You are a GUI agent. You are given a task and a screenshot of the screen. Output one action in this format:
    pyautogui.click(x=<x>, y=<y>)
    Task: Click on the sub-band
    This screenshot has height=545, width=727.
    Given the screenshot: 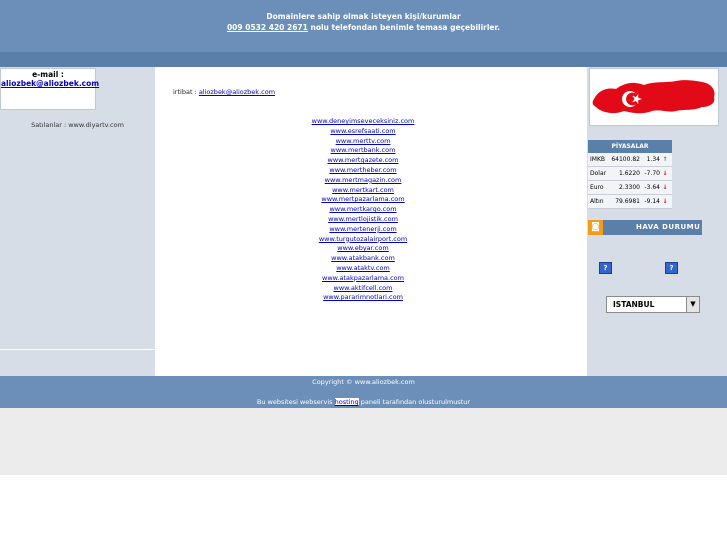 What is the action you would take?
    pyautogui.click(x=363, y=59)
    